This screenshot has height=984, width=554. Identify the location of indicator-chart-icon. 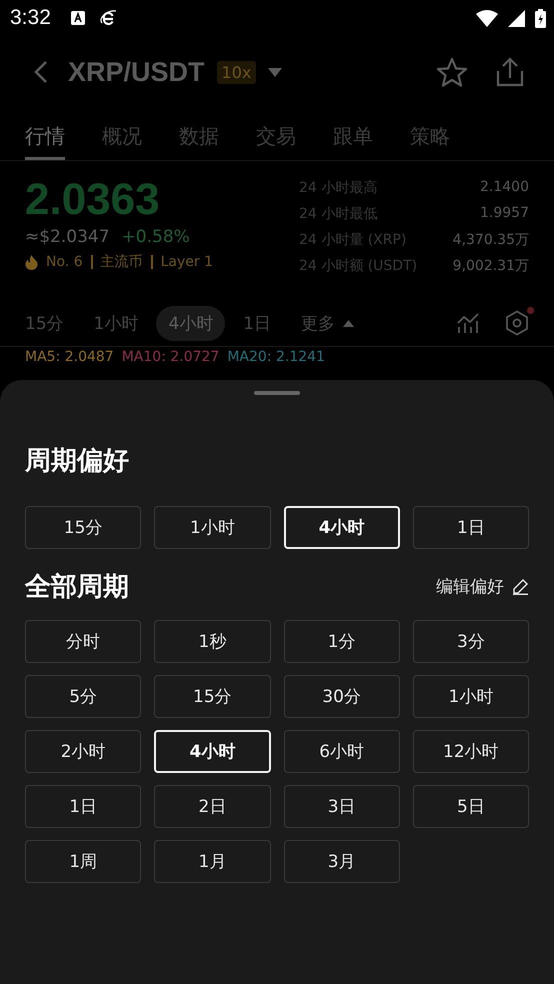
(468, 323).